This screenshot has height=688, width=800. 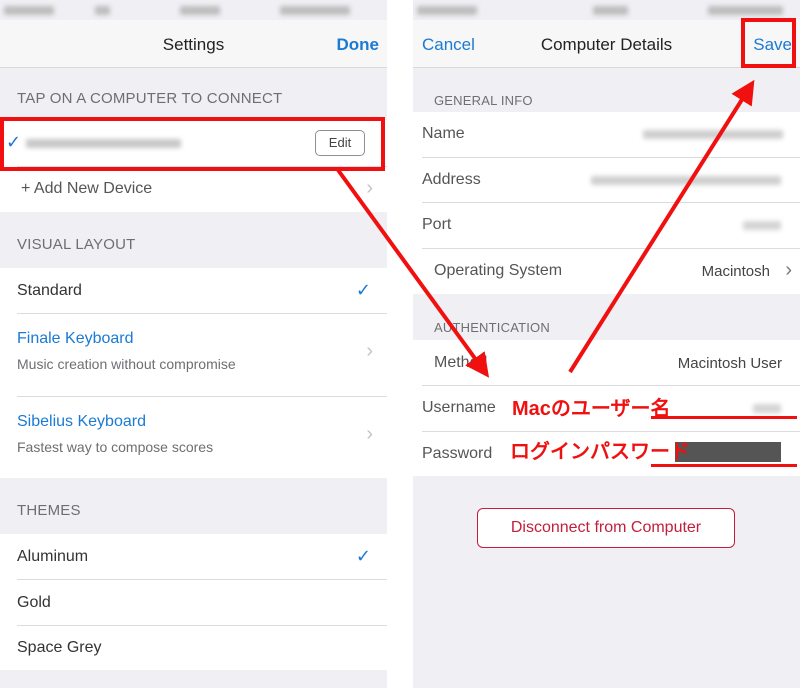 What do you see at coordinates (150, 98) in the screenshot?
I see `connect-section-header: TAP ON A COMPUTER TO CONNECT` at bounding box center [150, 98].